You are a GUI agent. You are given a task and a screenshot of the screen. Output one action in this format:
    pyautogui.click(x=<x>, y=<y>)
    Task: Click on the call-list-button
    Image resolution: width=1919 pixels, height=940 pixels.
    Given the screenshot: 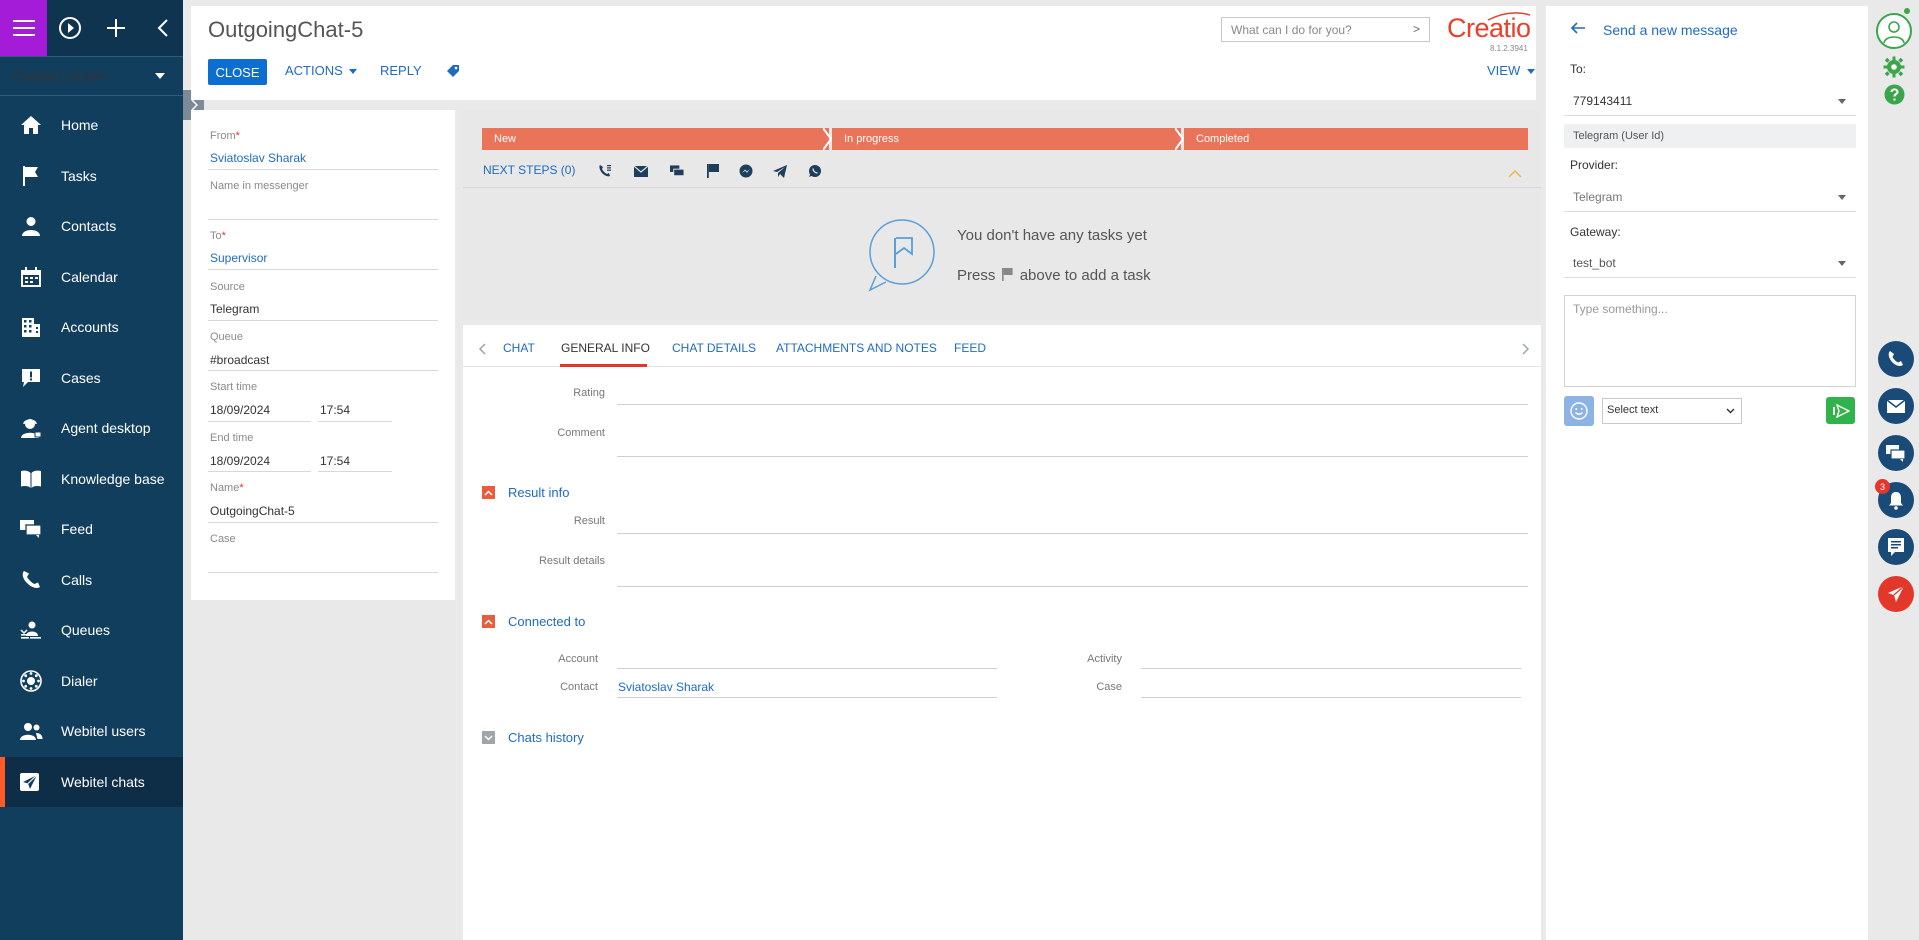 What is the action you would take?
    pyautogui.click(x=605, y=171)
    